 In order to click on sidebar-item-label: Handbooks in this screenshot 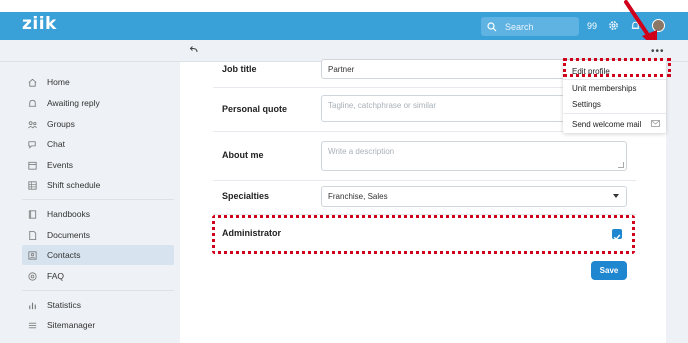, I will do `click(69, 214)`.